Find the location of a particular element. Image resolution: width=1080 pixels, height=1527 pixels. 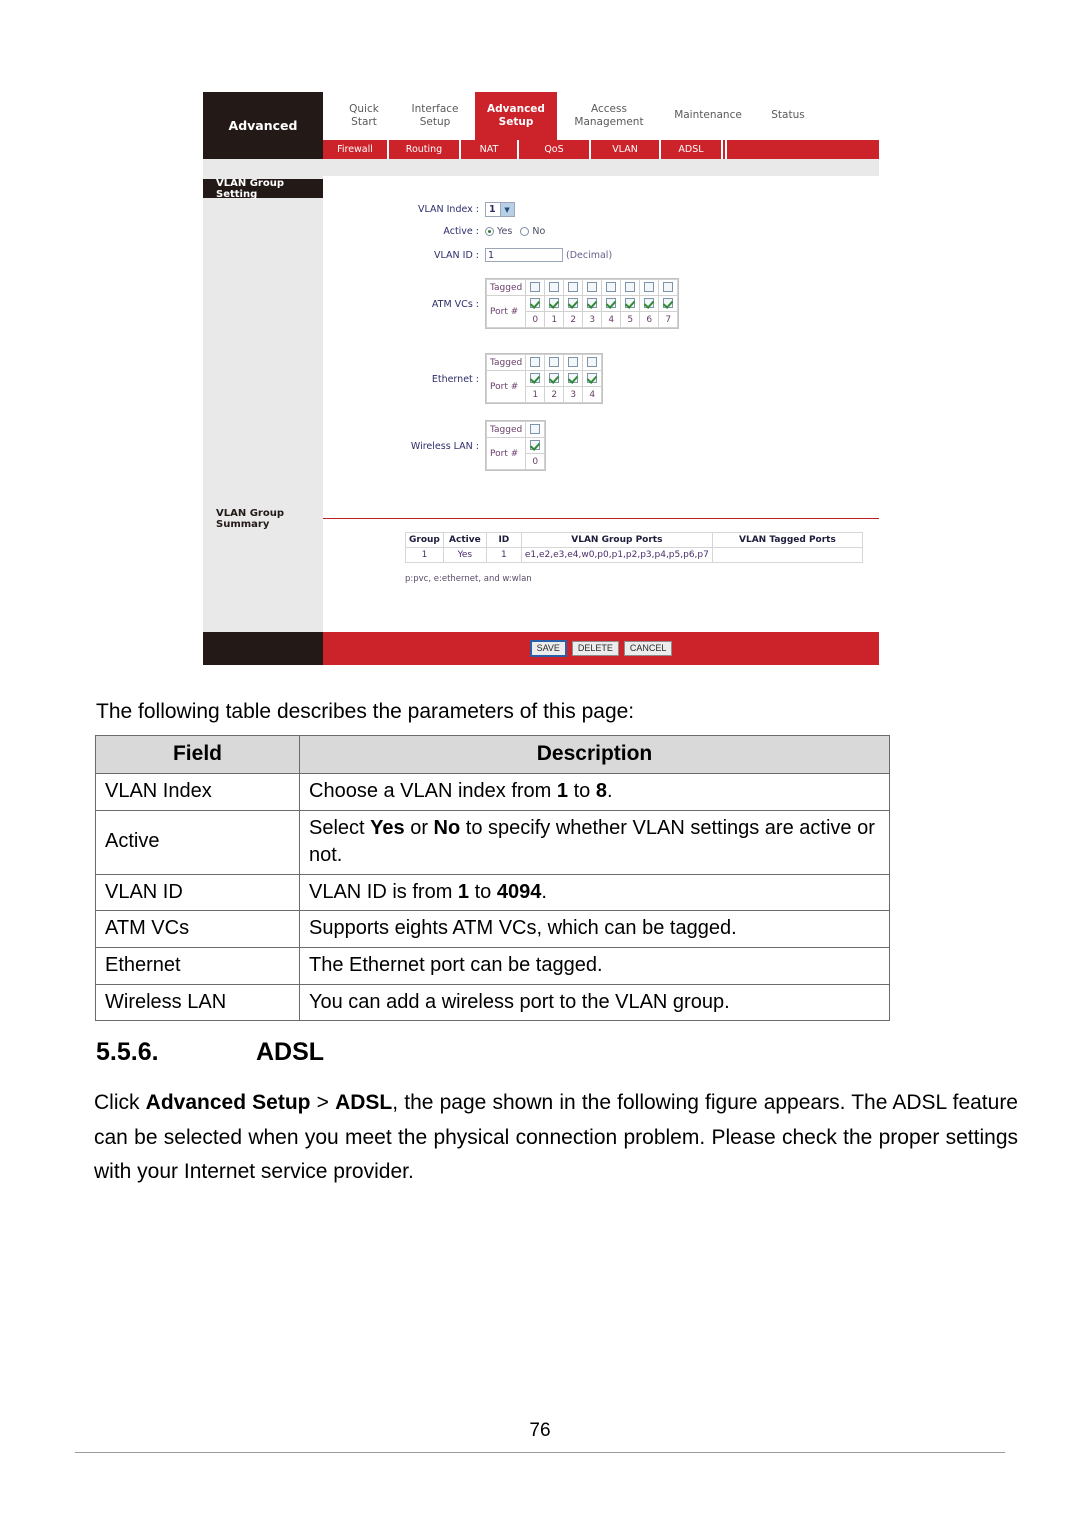

vlan-id-input: 1 is located at coordinates (524, 255).